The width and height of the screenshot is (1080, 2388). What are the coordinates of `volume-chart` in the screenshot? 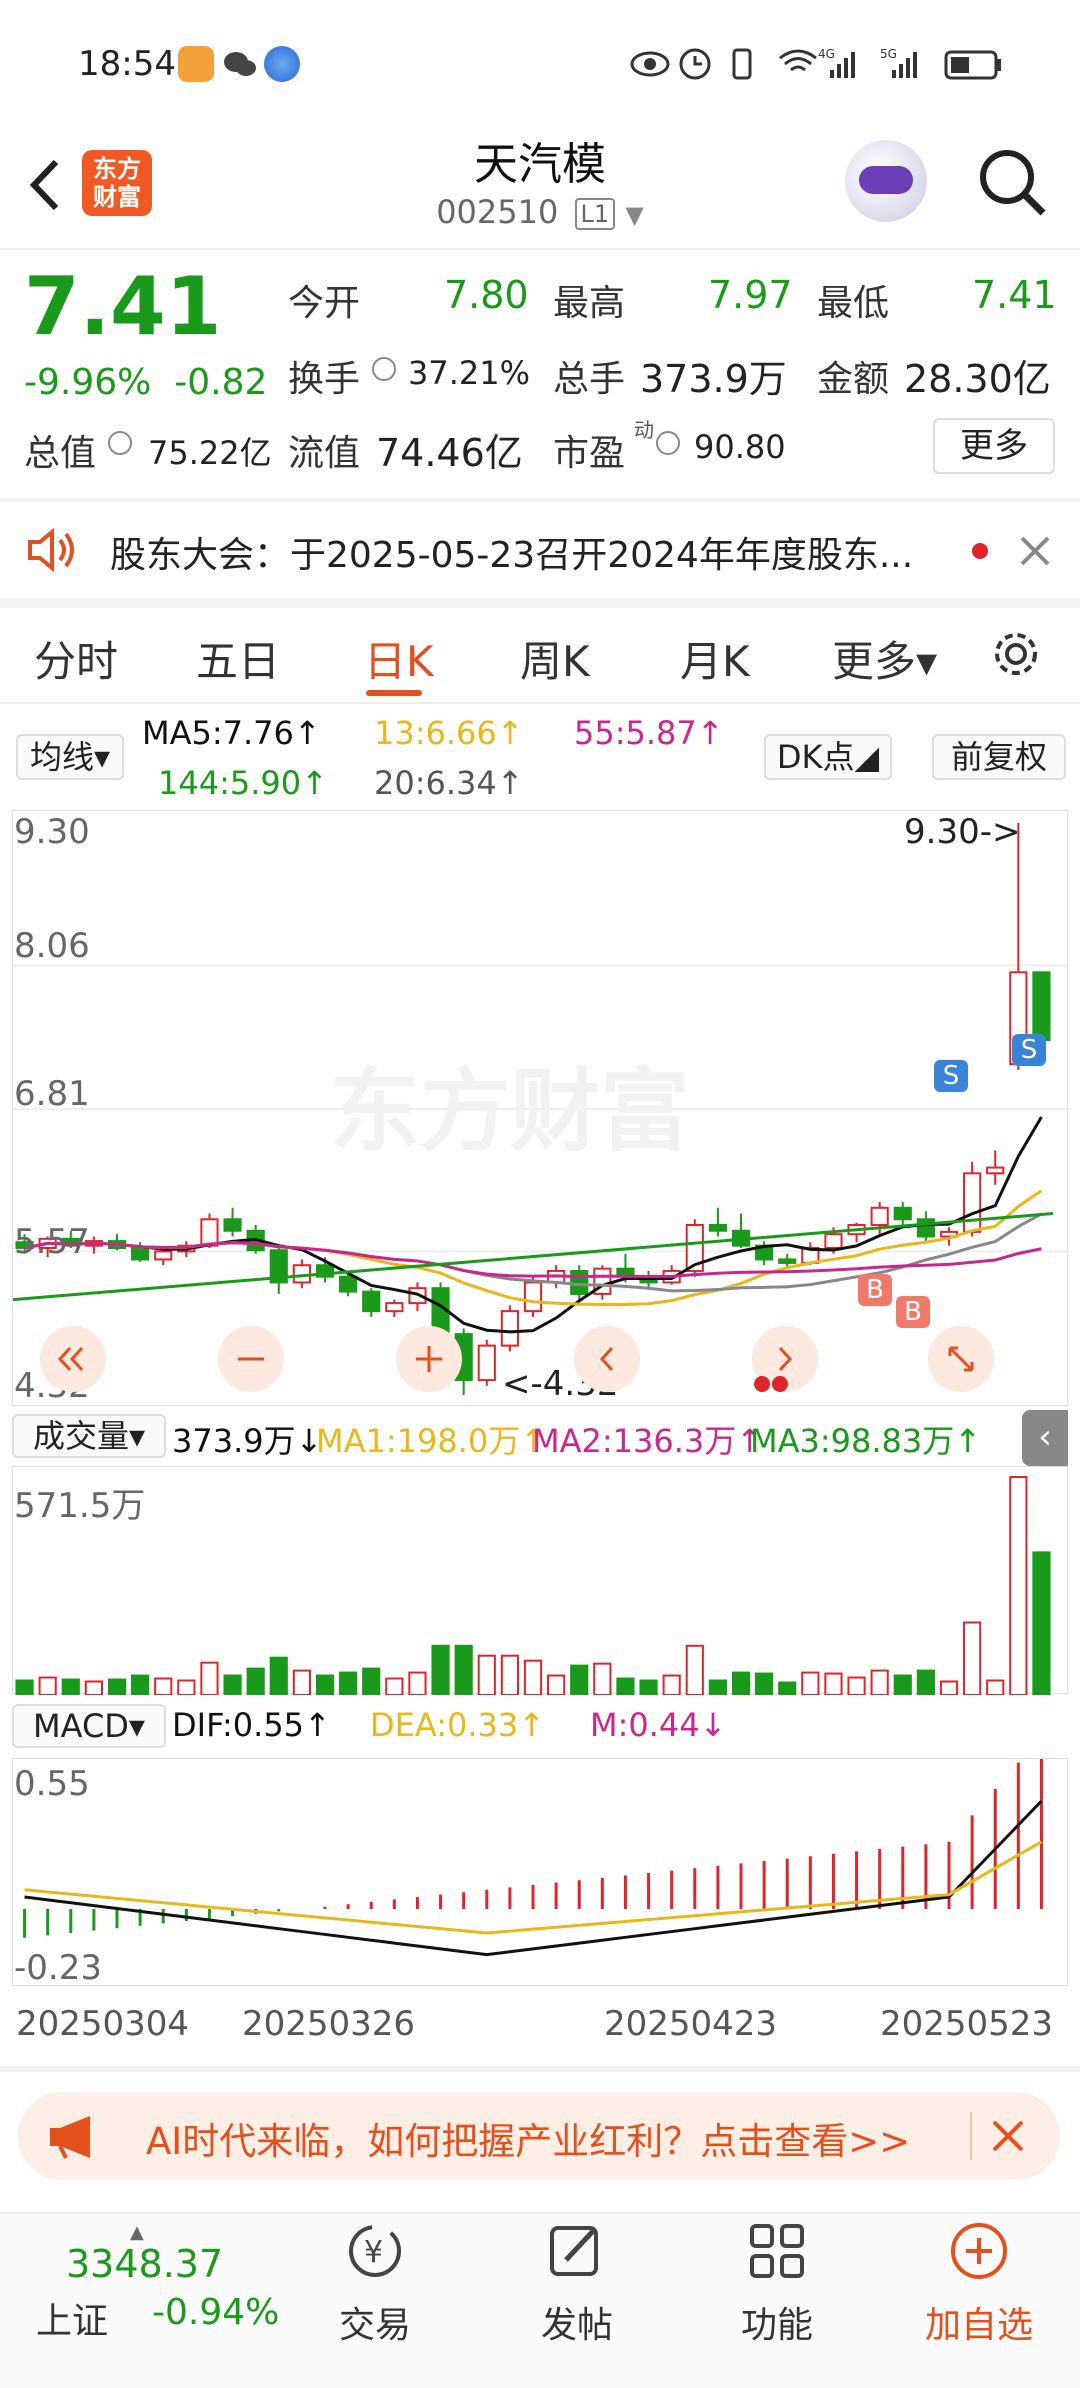 It's located at (540, 1581).